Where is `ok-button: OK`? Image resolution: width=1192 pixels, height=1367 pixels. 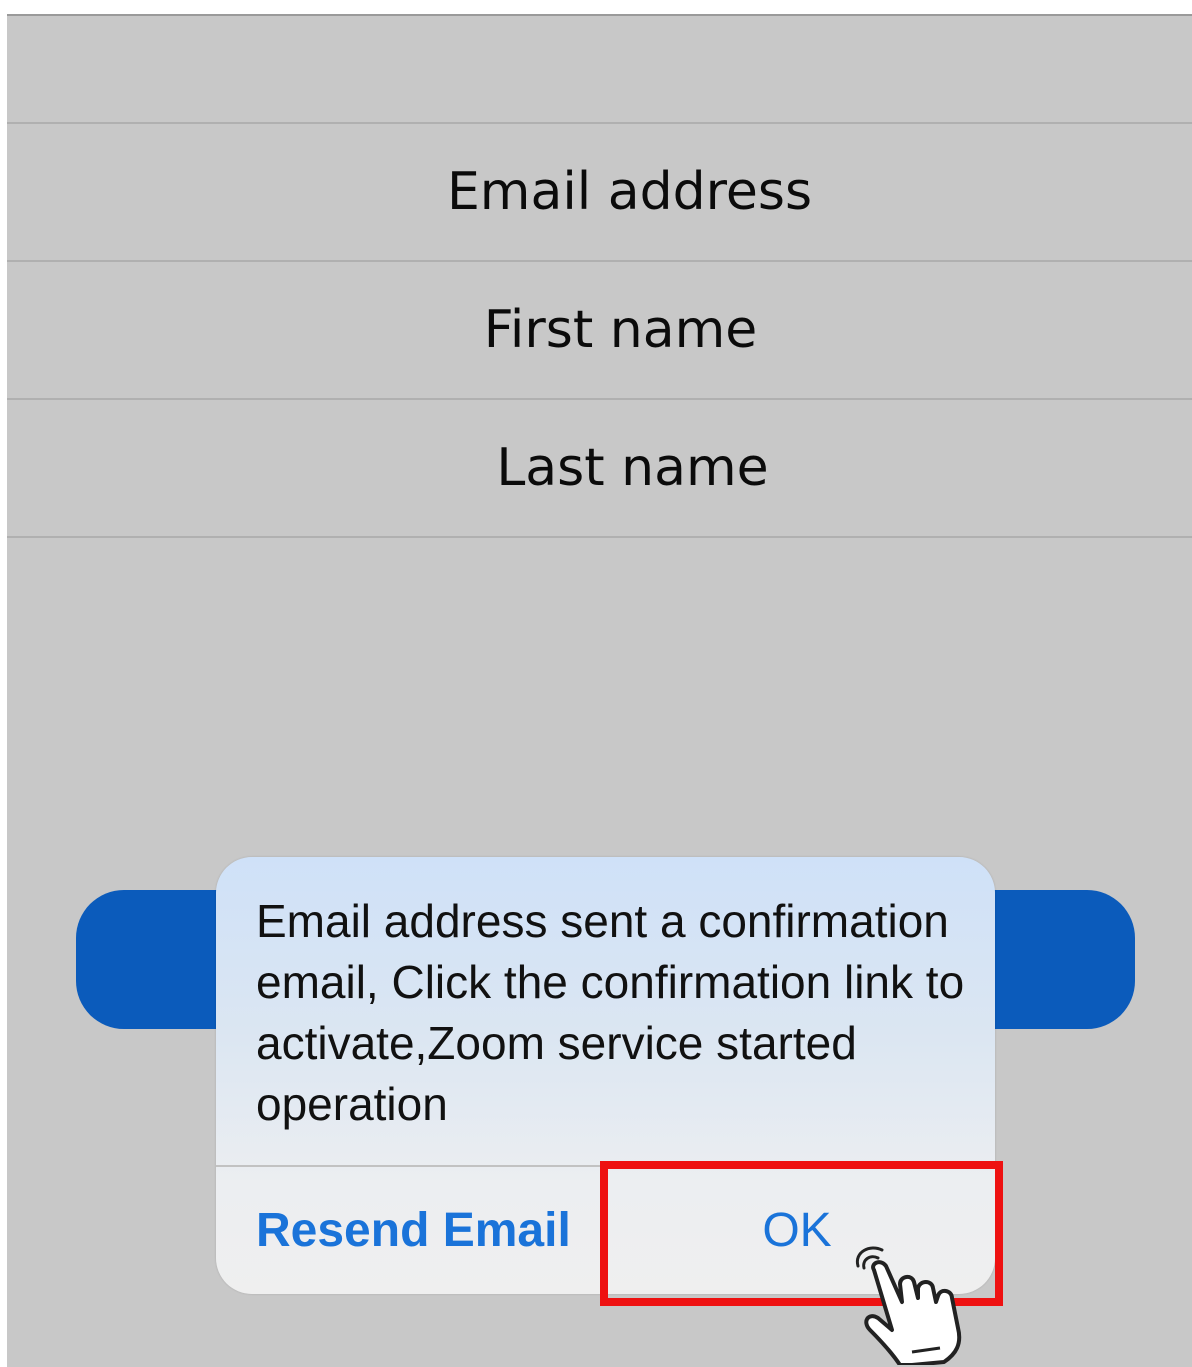 ok-button: OK is located at coordinates (798, 1230).